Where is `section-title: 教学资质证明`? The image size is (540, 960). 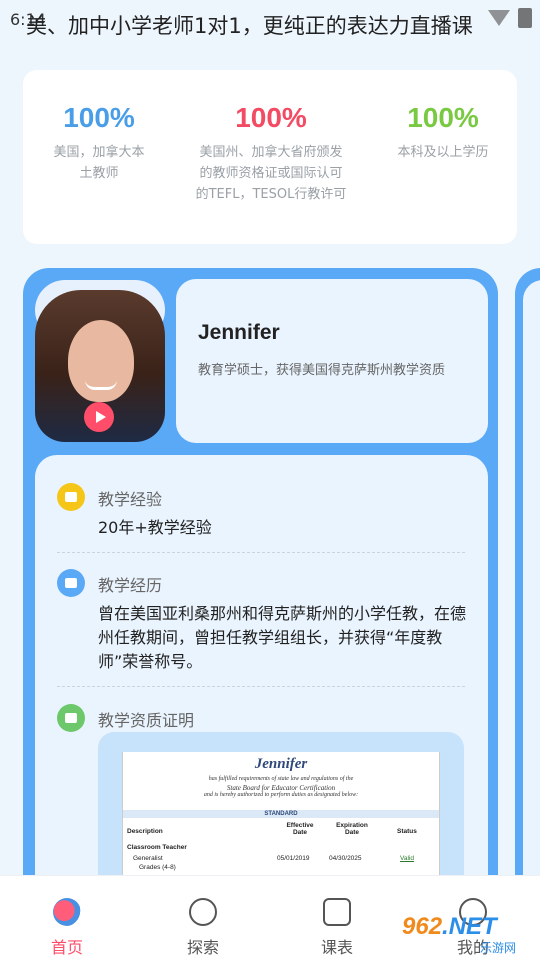
section-title: 教学资质证明 is located at coordinates (146, 720).